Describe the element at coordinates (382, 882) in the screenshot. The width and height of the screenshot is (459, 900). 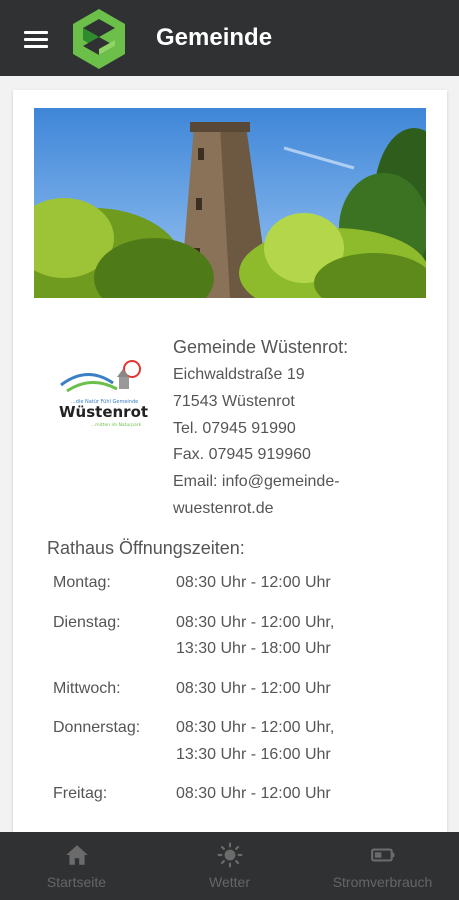
I see `nav-label-stromverbrauch: Stromverbrauch` at that location.